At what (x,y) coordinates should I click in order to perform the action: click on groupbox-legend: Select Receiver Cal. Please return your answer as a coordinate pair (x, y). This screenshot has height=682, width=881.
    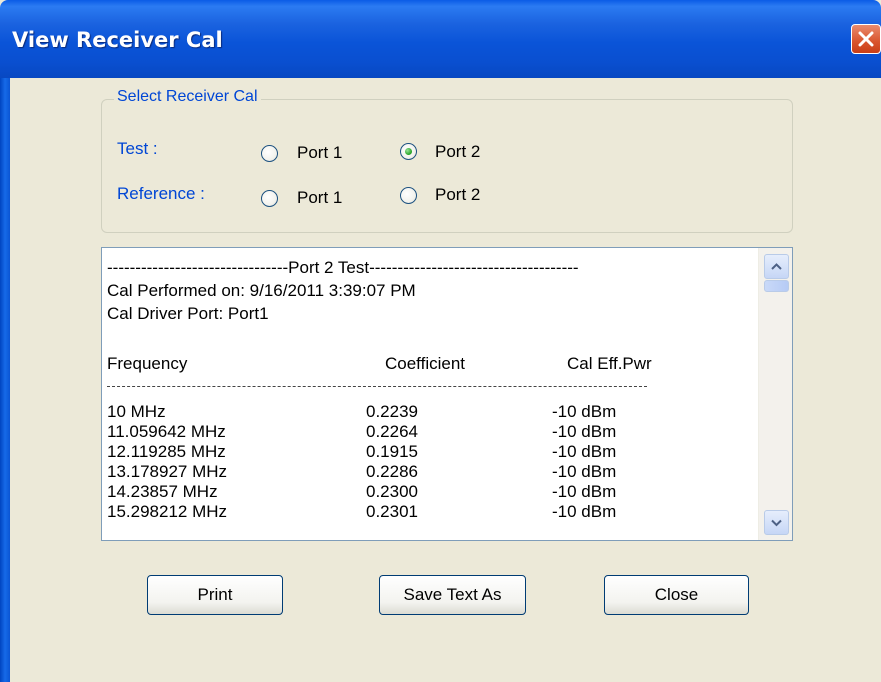
    Looking at the image, I should click on (187, 97).